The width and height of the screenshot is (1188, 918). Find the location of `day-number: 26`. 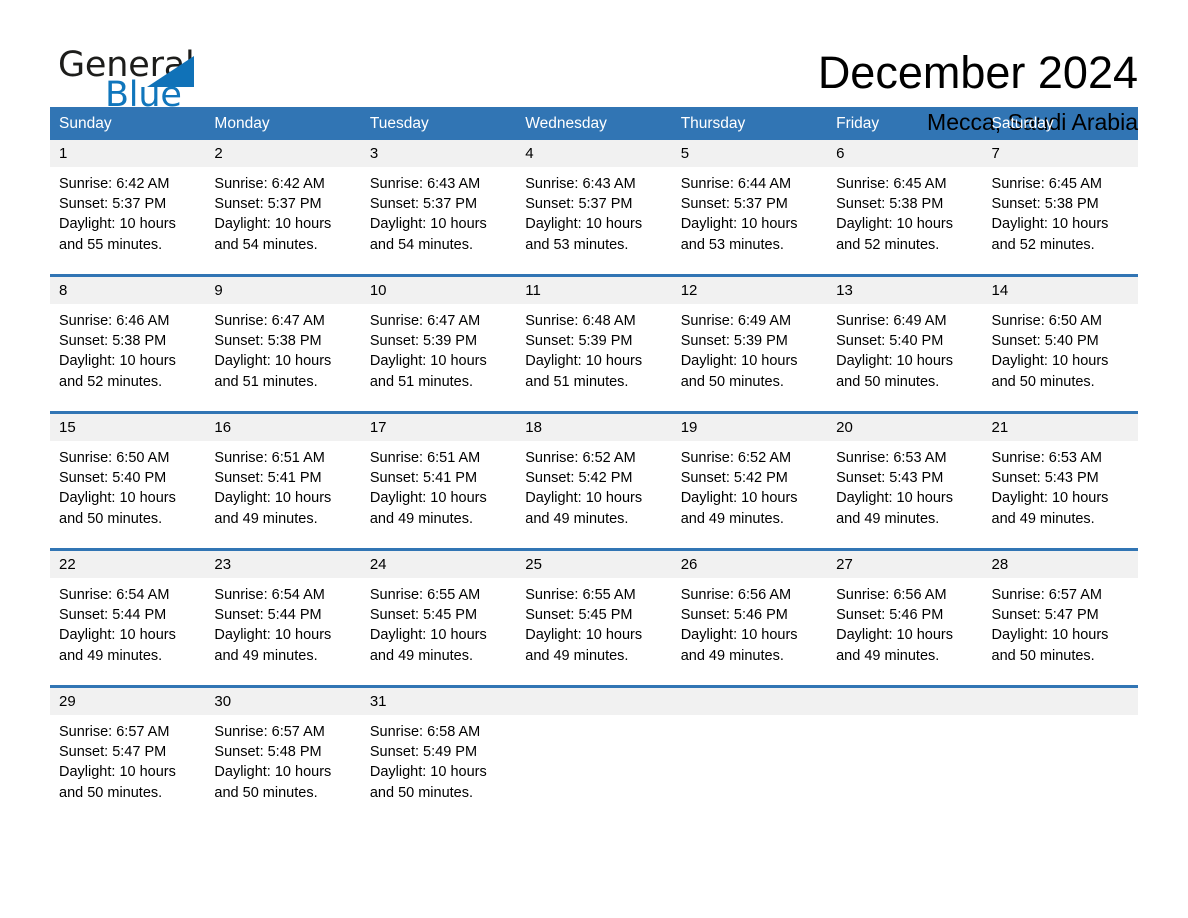

day-number: 26 is located at coordinates (749, 564).